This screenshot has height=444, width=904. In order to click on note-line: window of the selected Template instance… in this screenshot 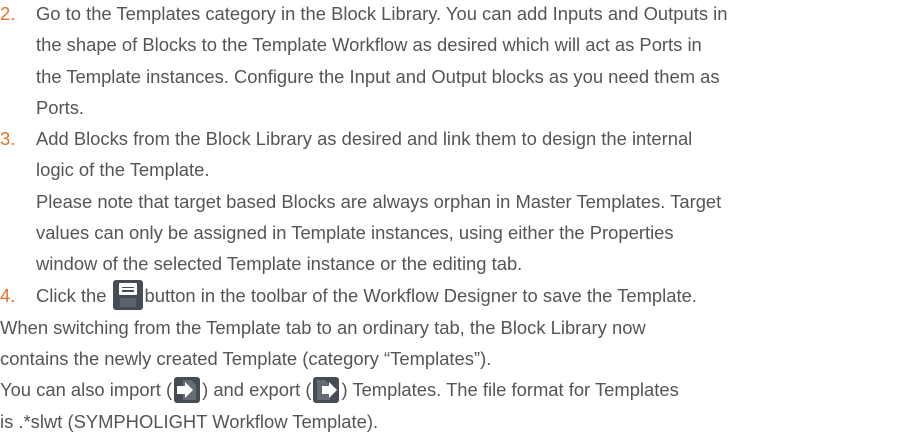, I will do `click(279, 264)`.